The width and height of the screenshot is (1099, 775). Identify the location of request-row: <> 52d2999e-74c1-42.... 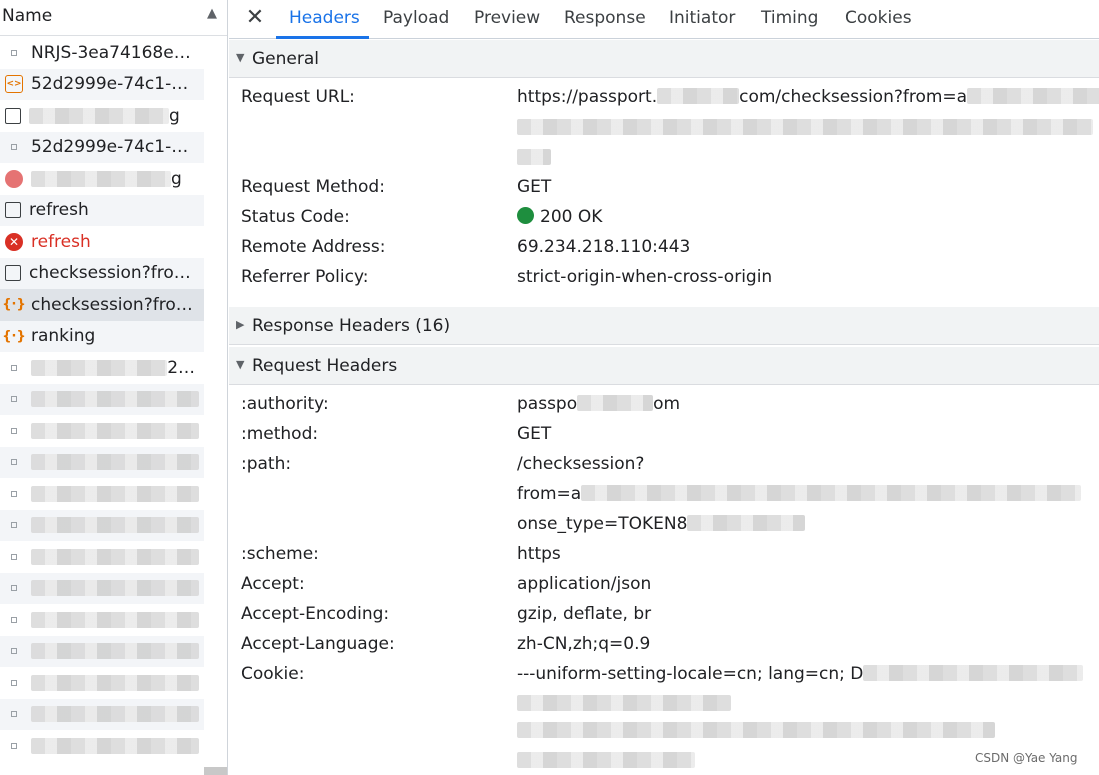
(102, 84).